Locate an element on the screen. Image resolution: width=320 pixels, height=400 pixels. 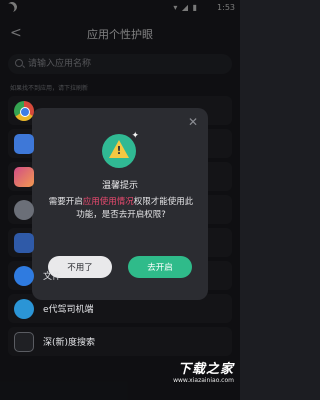
chrome-icon is located at coordinates (24, 110).